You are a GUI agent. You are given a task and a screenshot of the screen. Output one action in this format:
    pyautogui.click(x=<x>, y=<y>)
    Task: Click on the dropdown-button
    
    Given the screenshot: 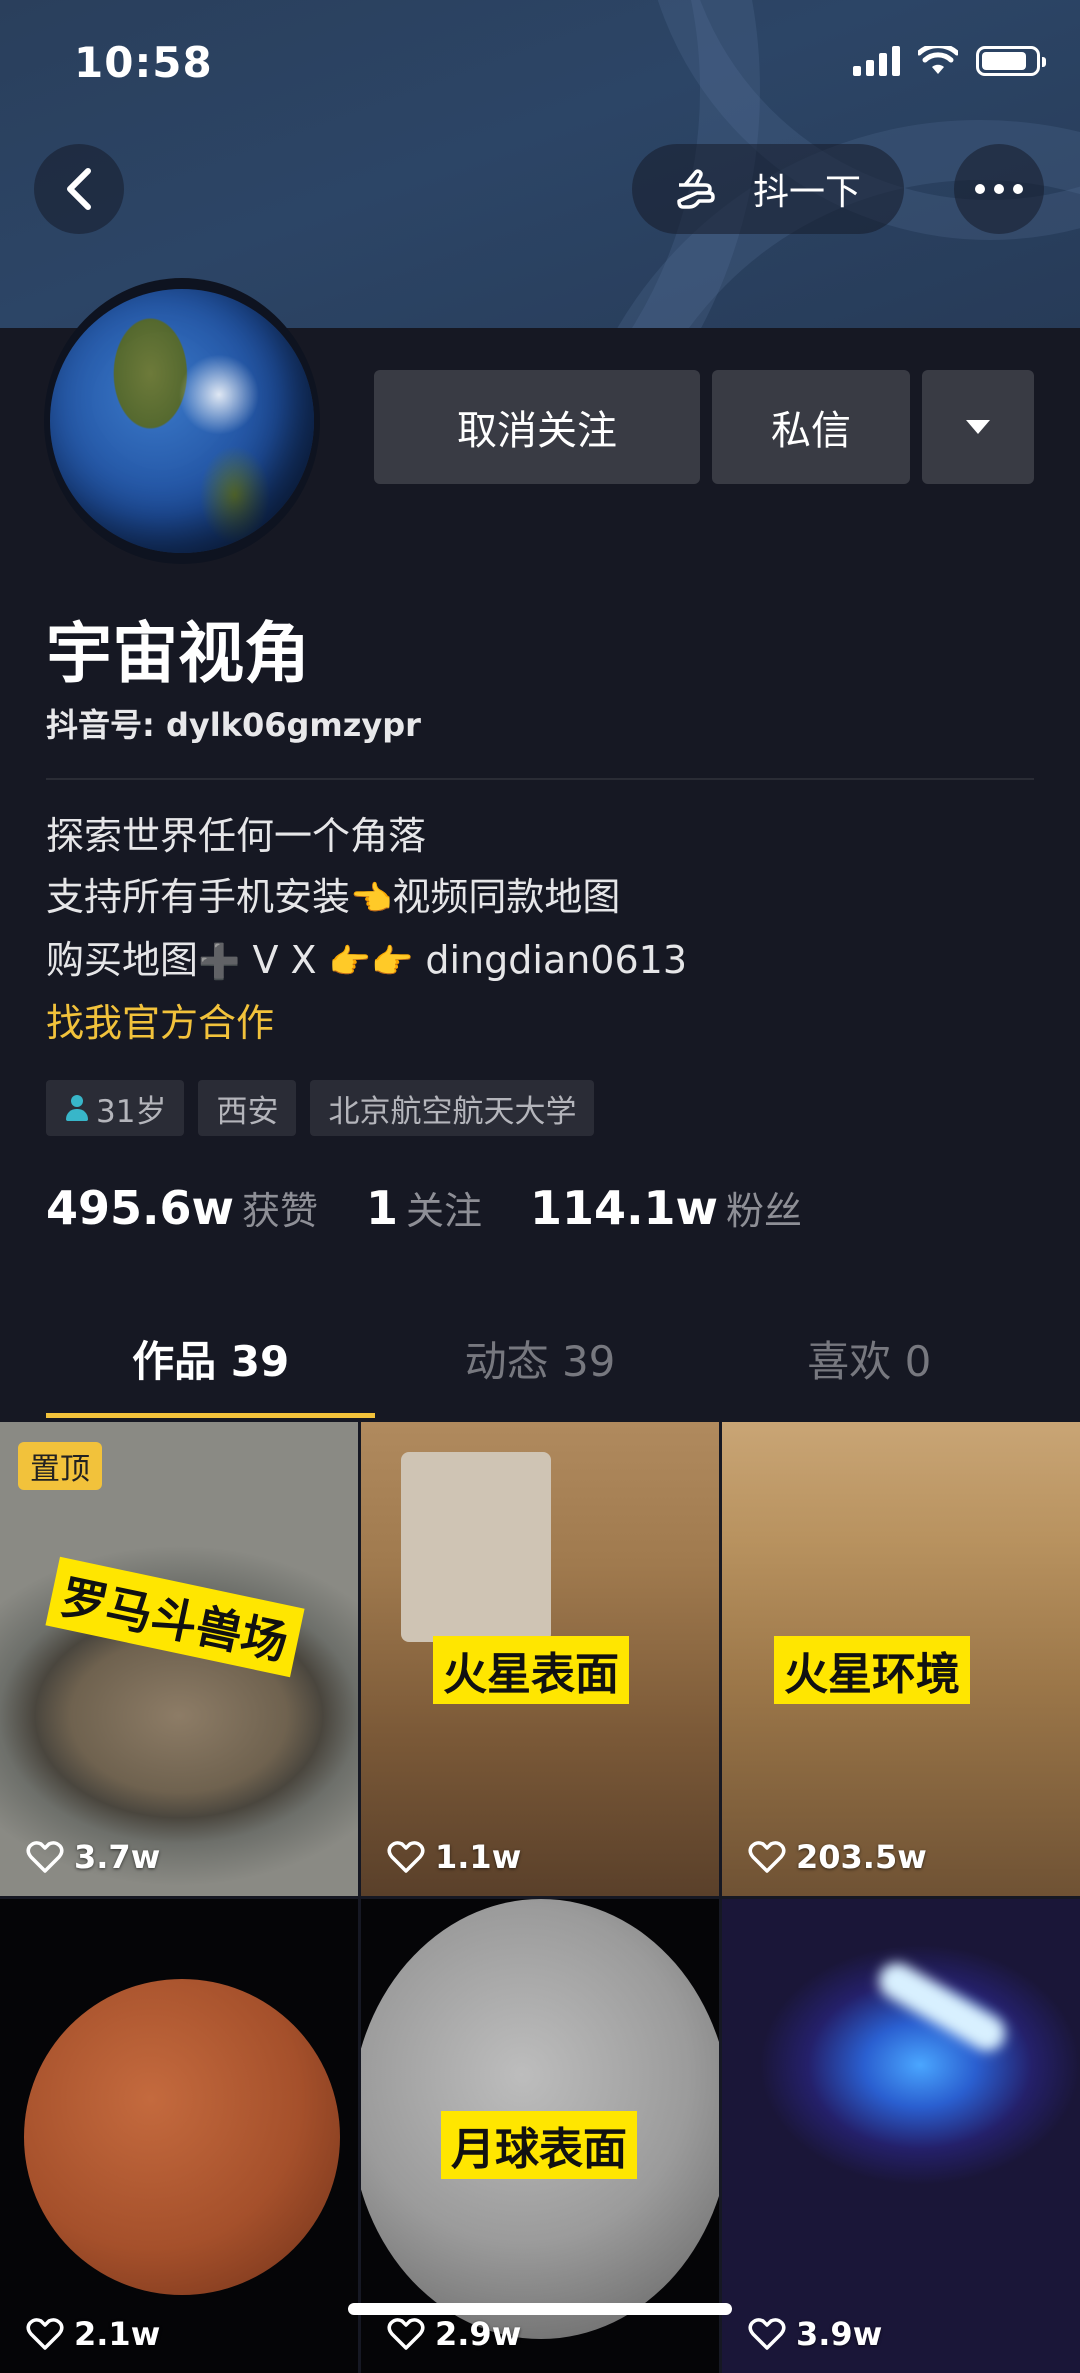 What is the action you would take?
    pyautogui.click(x=978, y=427)
    